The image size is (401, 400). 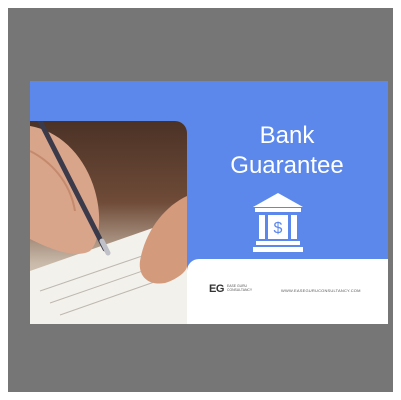 I want to click on banner-title: Bank Guarantee, so click(x=287, y=151).